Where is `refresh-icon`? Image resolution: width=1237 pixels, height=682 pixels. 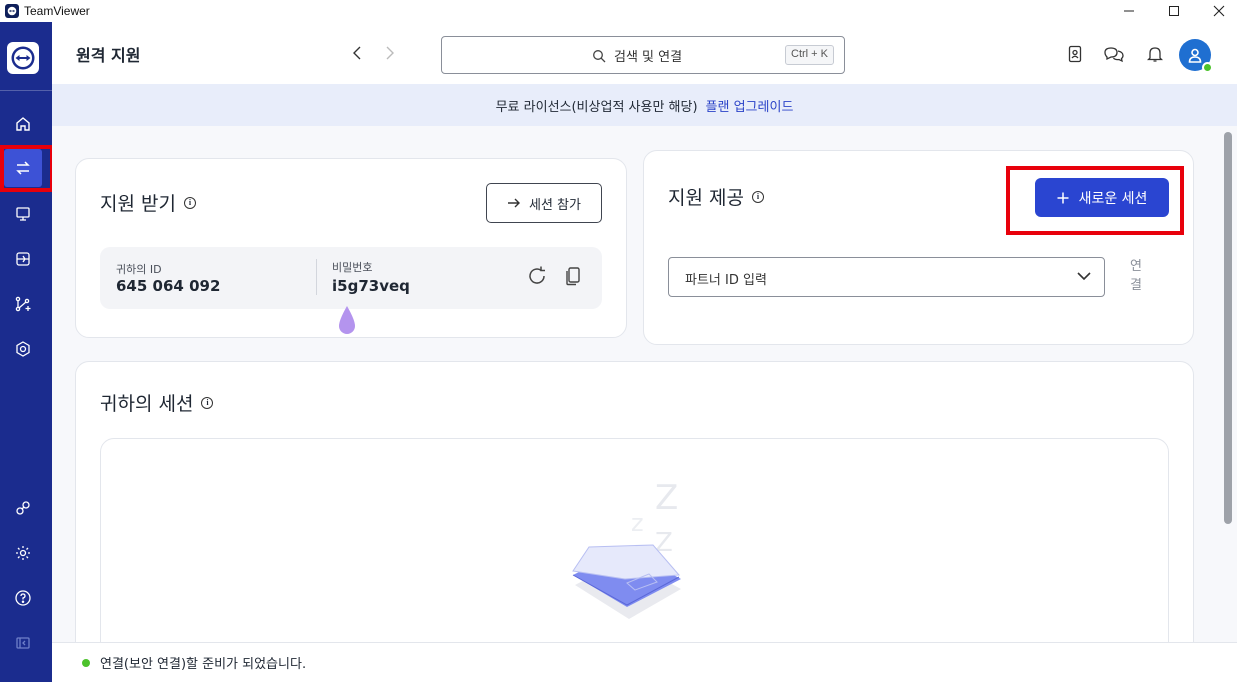 refresh-icon is located at coordinates (538, 277).